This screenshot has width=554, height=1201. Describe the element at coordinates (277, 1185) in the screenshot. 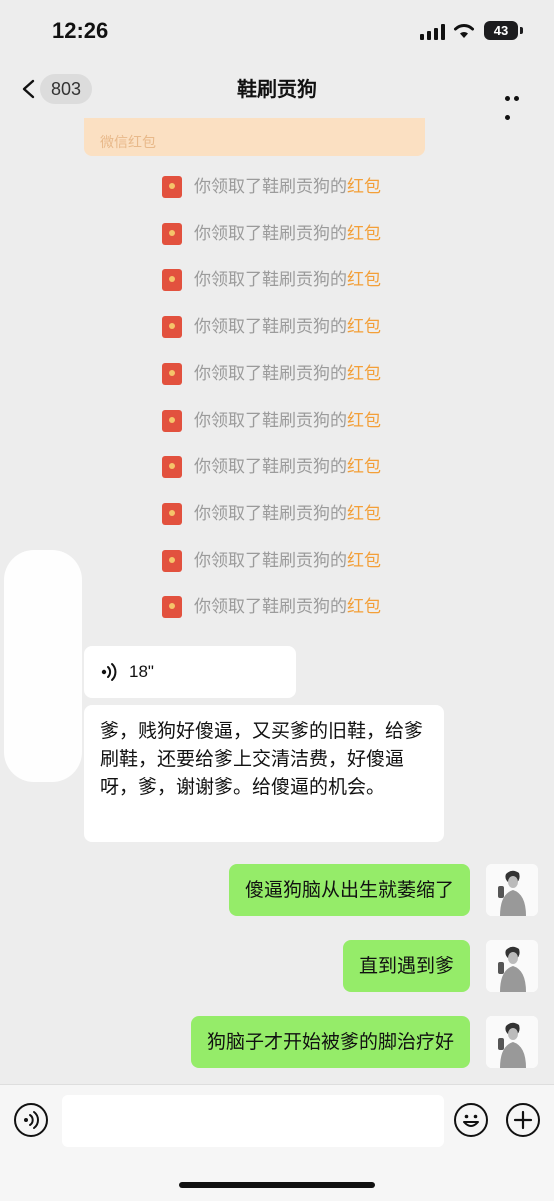

I see `home-indicator` at that location.